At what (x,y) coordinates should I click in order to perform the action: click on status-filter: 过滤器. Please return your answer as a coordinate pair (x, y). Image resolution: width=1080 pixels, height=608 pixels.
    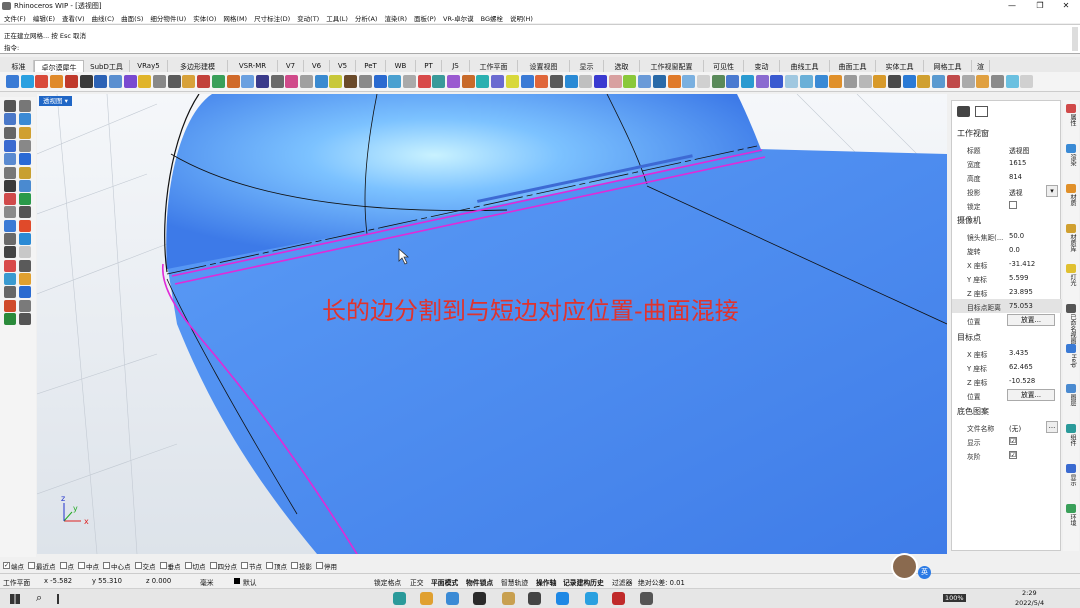
    Looking at the image, I should click on (622, 582).